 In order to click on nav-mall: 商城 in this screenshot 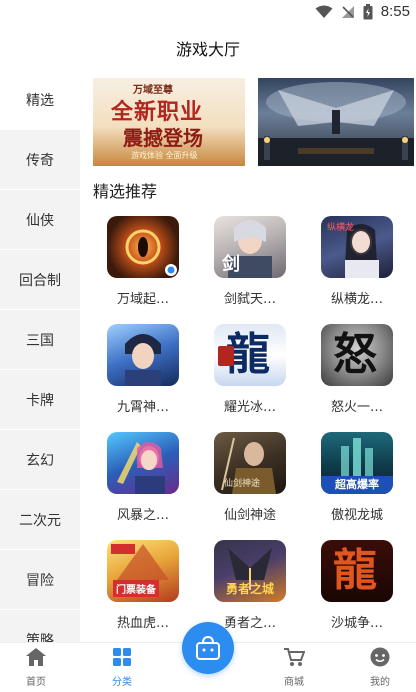, I will do `click(294, 667)`.